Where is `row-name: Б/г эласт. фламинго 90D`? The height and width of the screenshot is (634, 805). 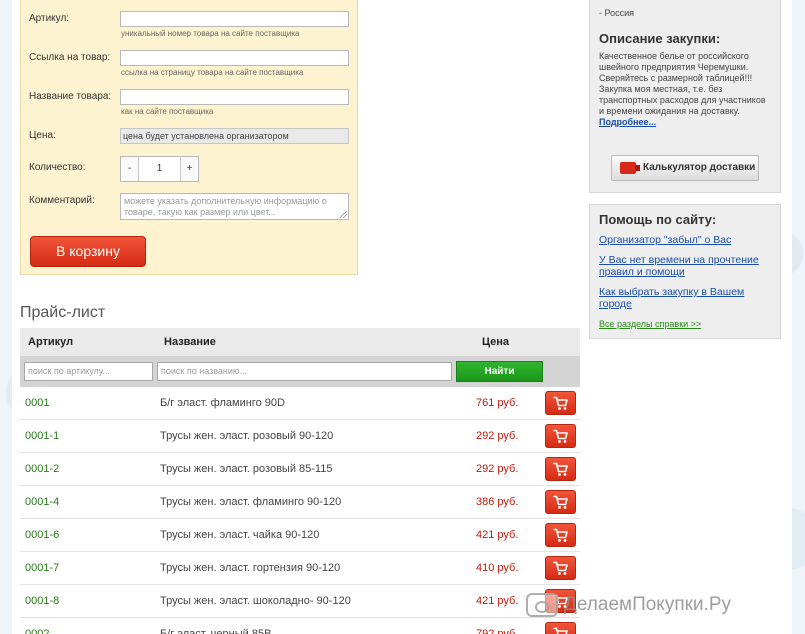 row-name: Б/г эласт. фламинго 90D is located at coordinates (222, 403).